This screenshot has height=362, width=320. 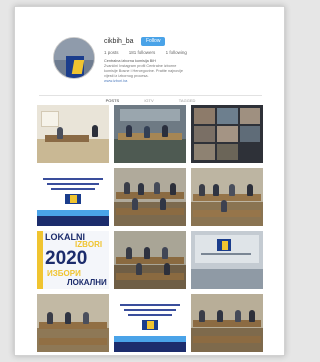 What do you see at coordinates (87, 282) in the screenshot?
I see `lokalni-cyrillic-word: ЛОКАЛНИ` at bounding box center [87, 282].